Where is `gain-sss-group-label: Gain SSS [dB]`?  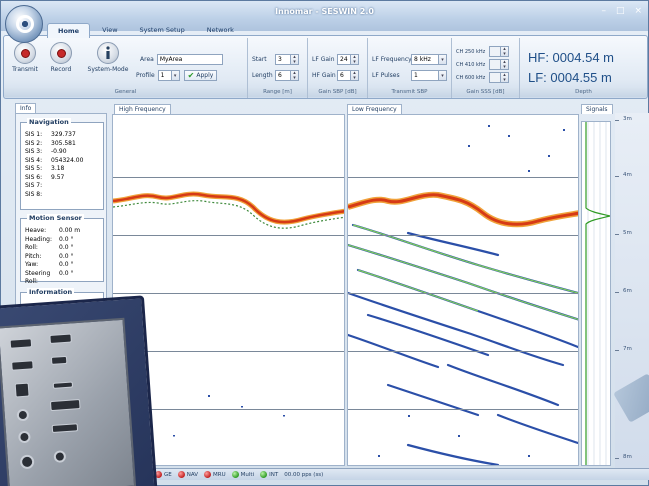
gain-sss-group-label: Gain SSS [dB] is located at coordinates (485, 92).